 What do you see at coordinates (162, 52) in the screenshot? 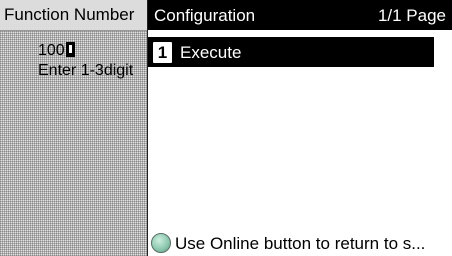
I see `item-number-badge: 1` at bounding box center [162, 52].